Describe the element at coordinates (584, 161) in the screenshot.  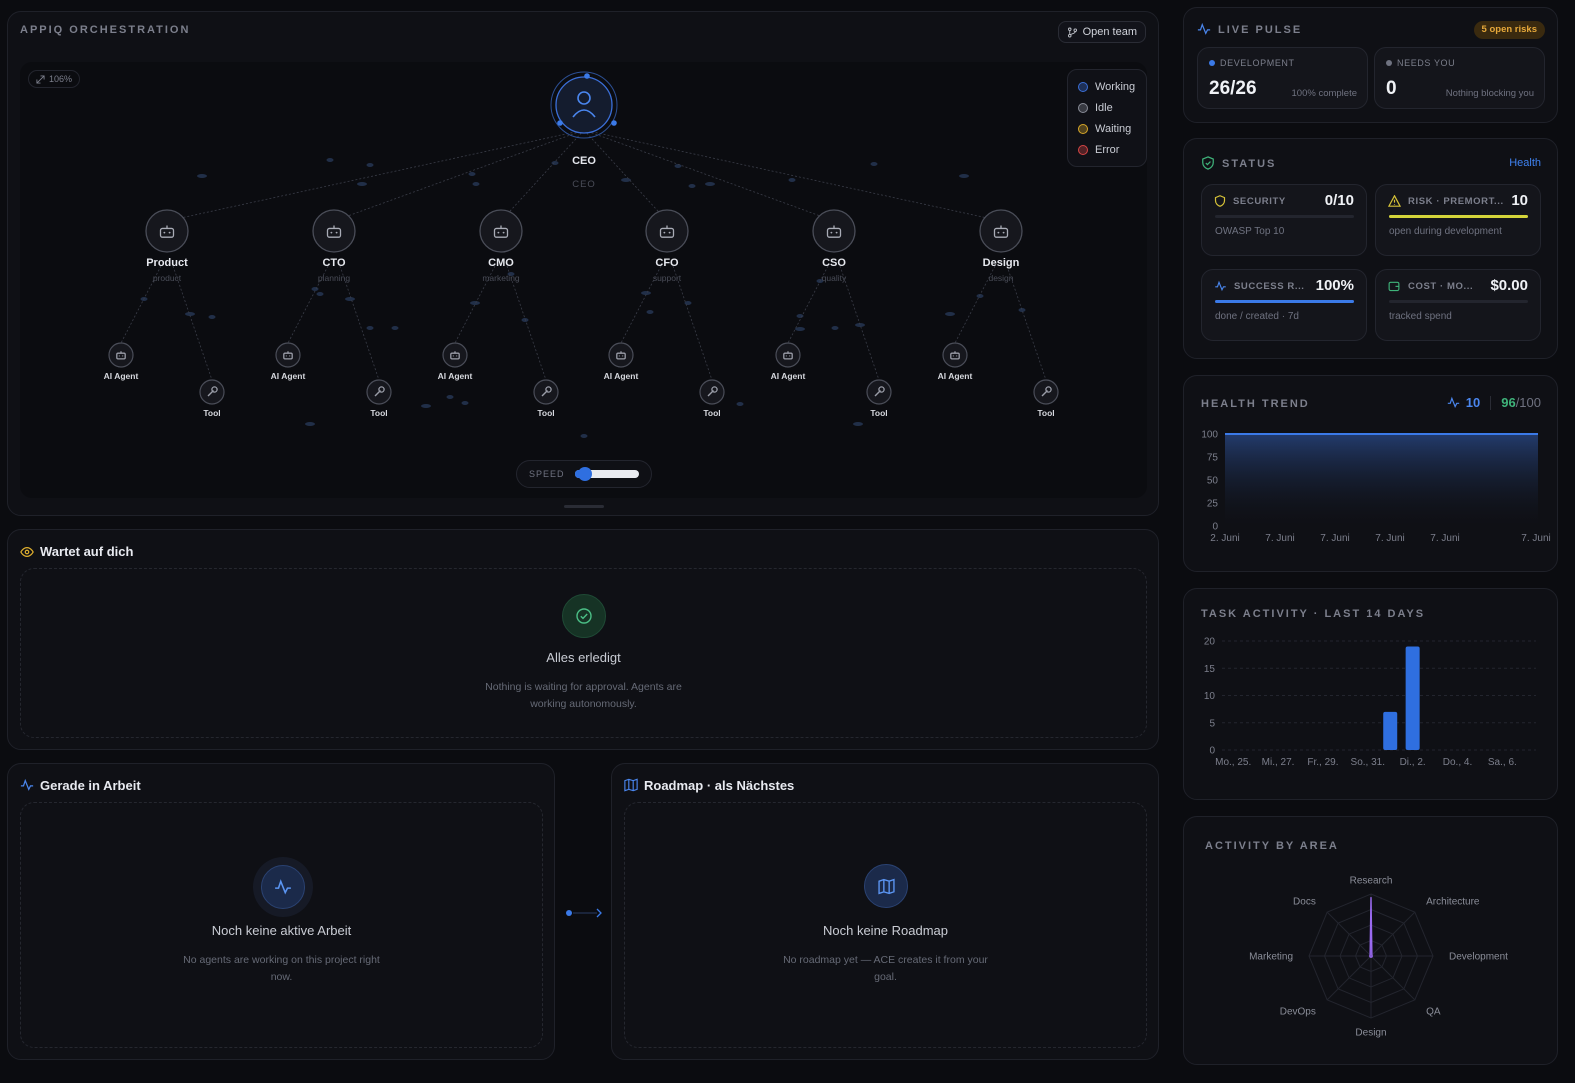
I see `ceo-label: CEO` at that location.